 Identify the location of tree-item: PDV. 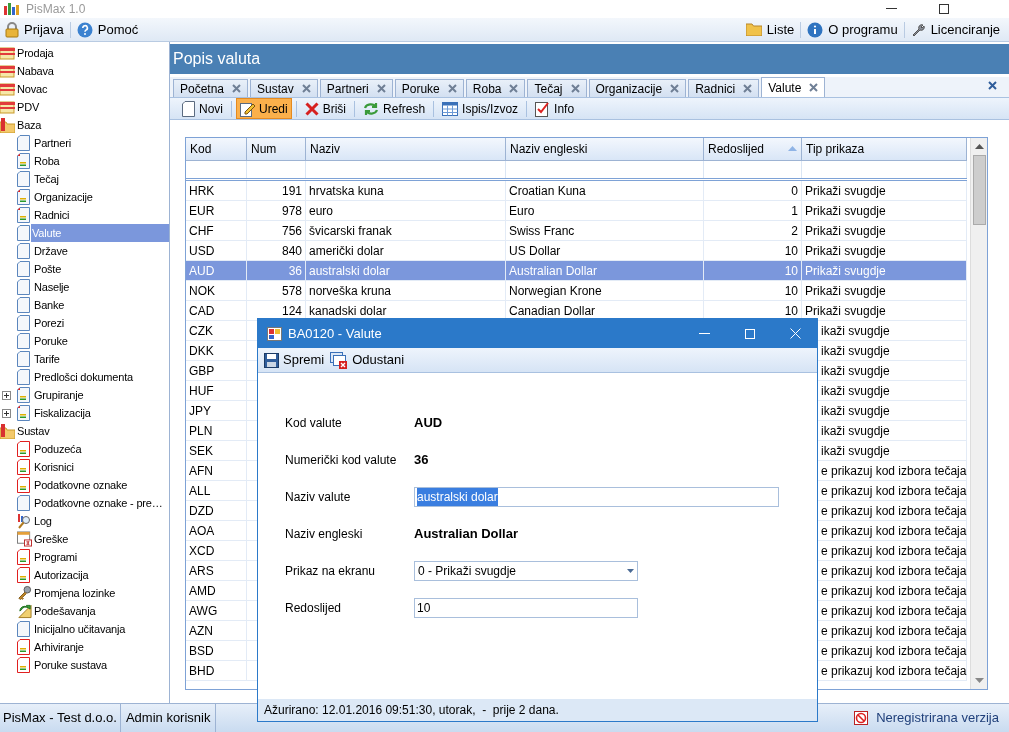
(28, 107).